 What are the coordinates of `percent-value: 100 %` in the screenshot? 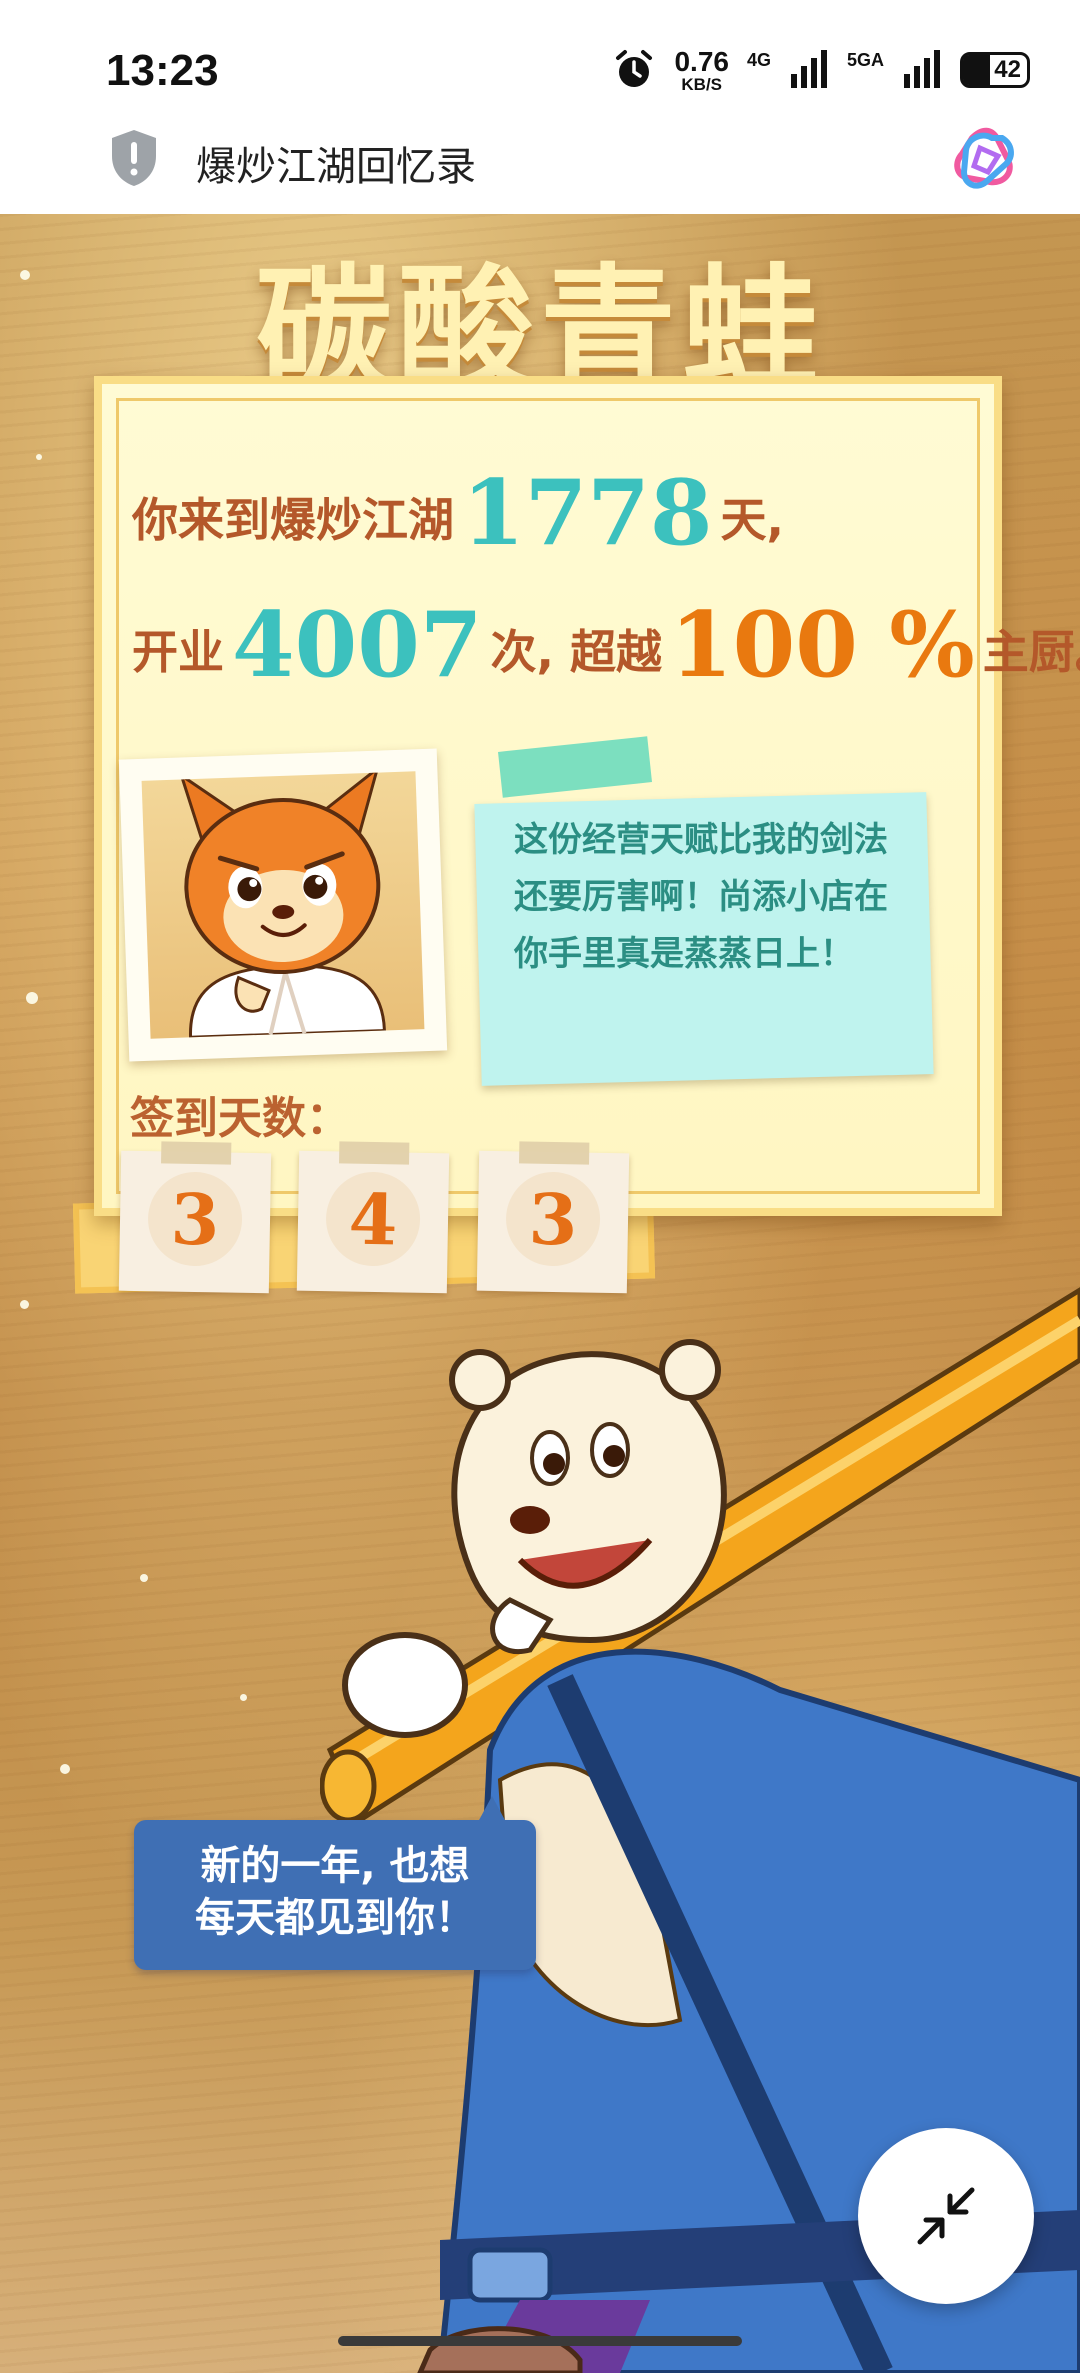 It's located at (822, 645).